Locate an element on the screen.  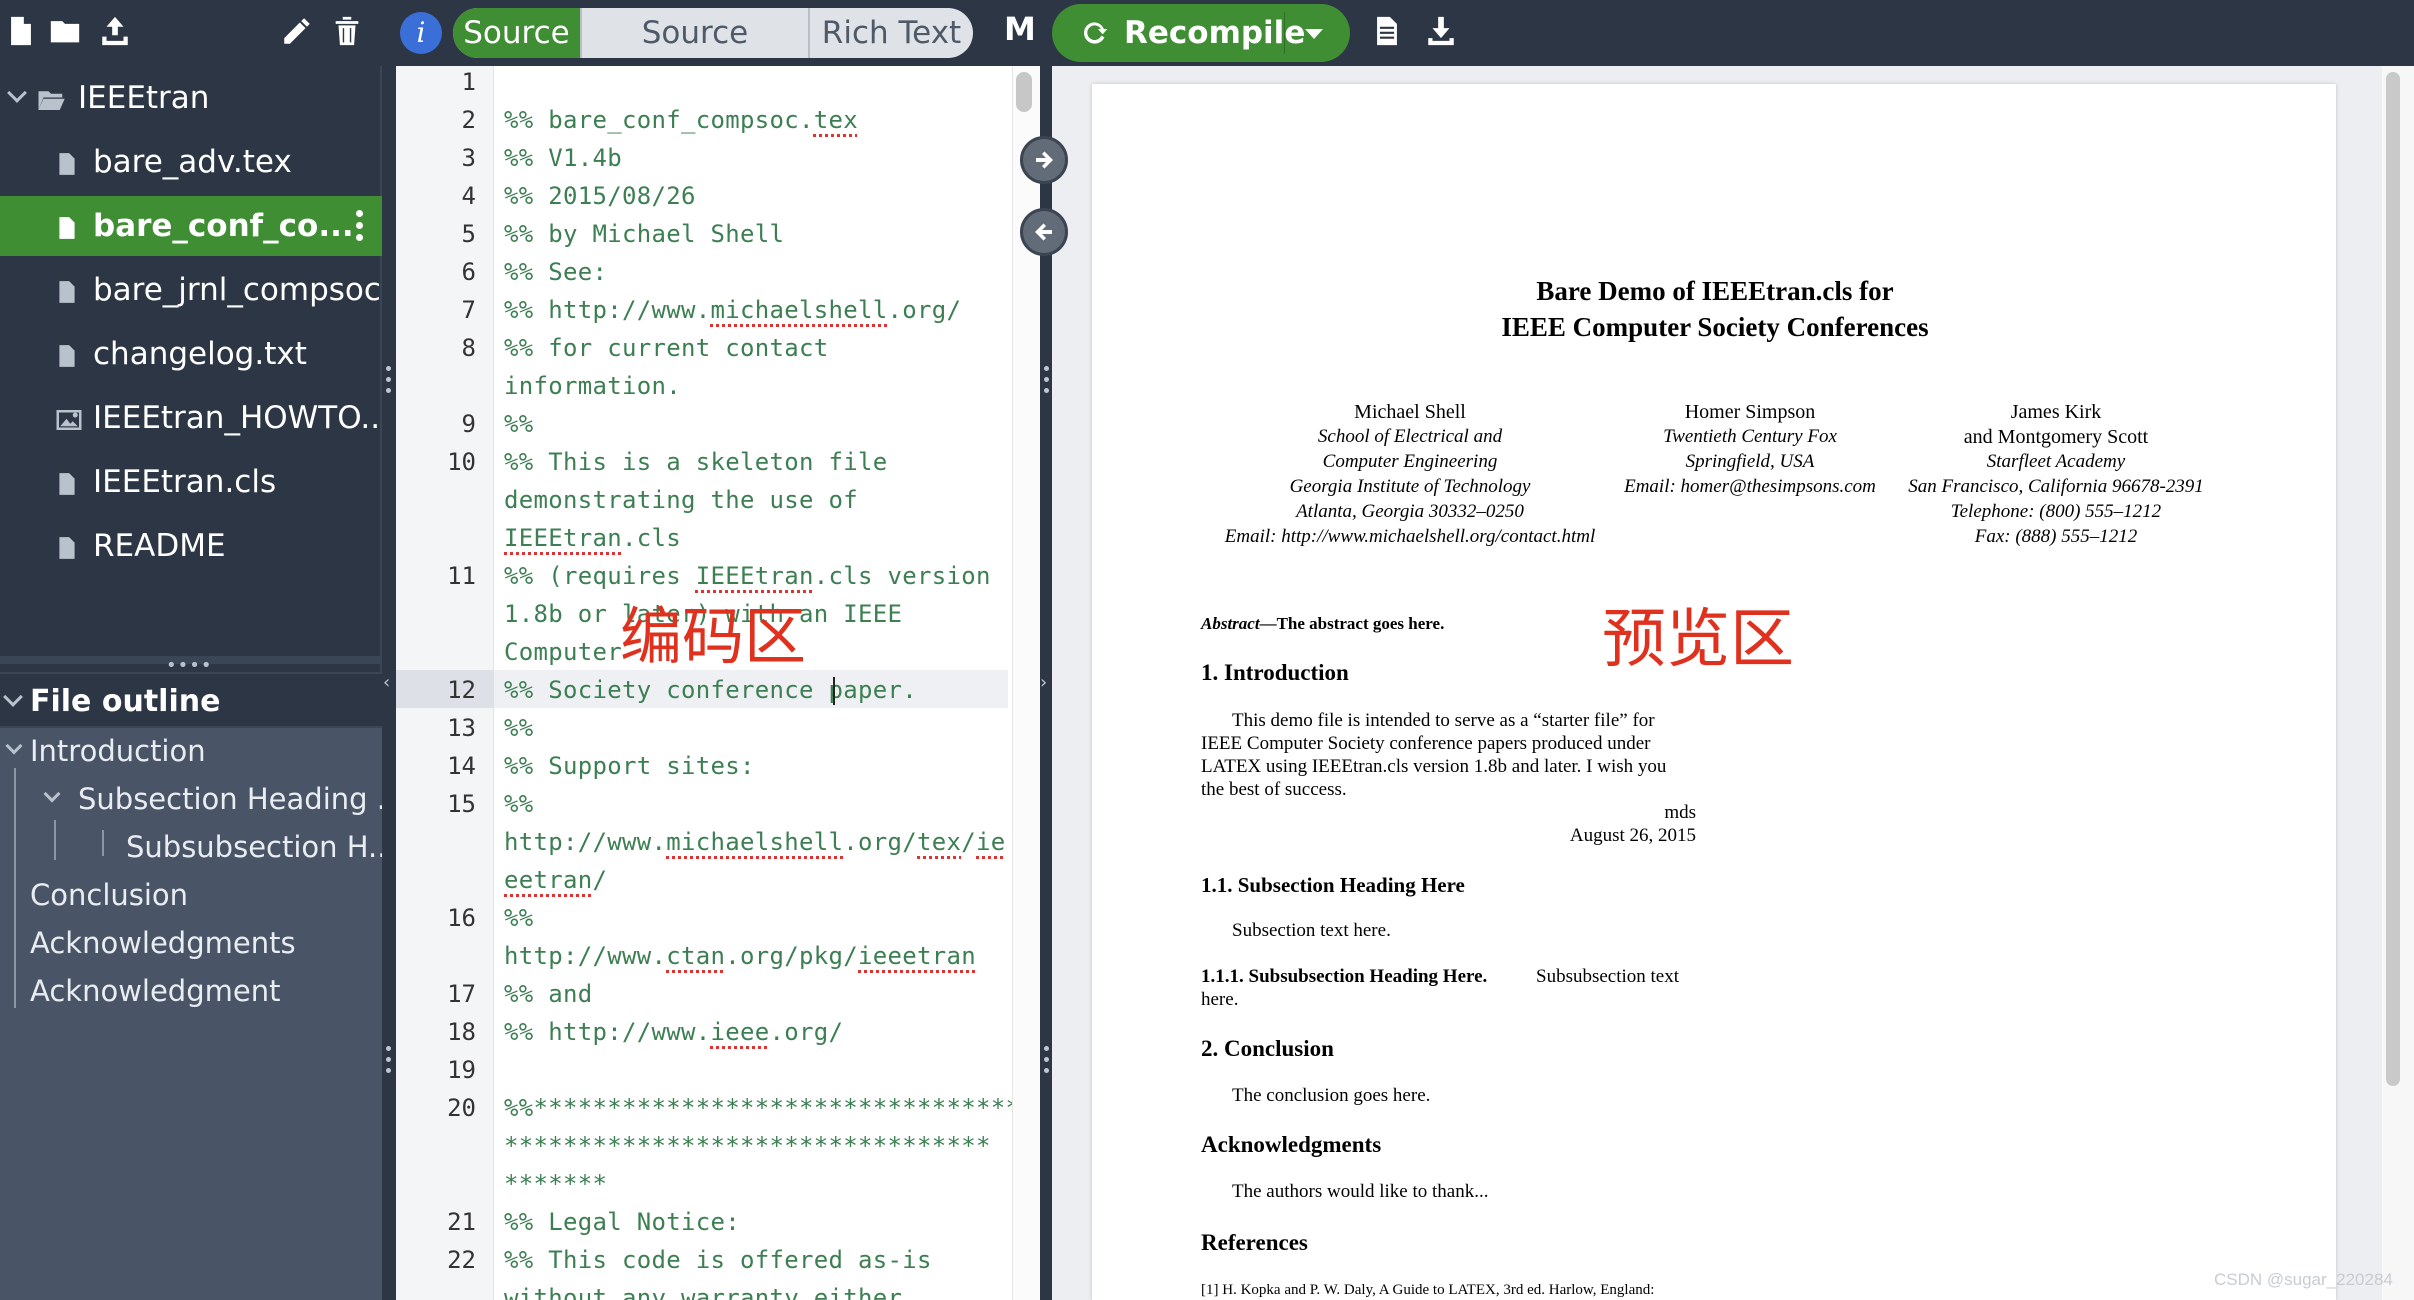
code-line: %% http://www.michaelshell.org/ is located at coordinates (732, 310).